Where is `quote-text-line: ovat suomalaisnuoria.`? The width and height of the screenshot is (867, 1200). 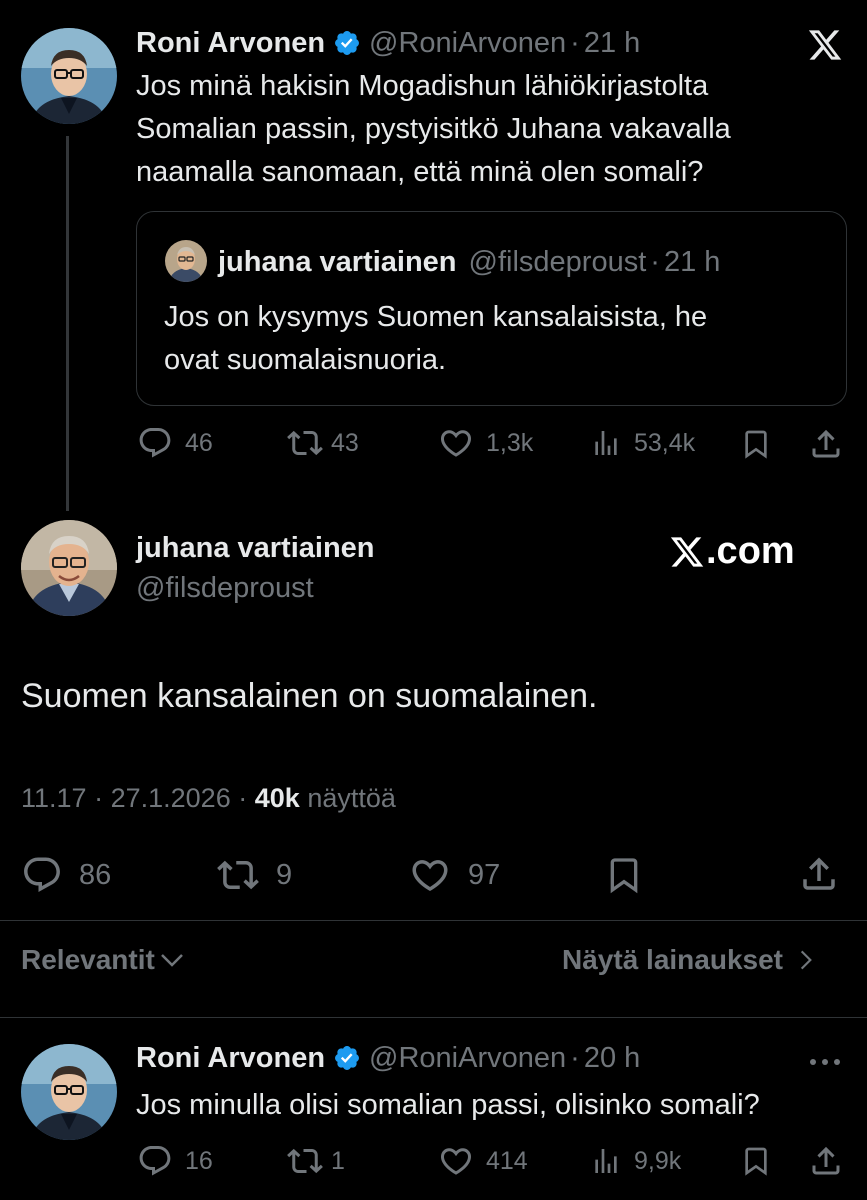 quote-text-line: ovat suomalaisnuoria. is located at coordinates (305, 360).